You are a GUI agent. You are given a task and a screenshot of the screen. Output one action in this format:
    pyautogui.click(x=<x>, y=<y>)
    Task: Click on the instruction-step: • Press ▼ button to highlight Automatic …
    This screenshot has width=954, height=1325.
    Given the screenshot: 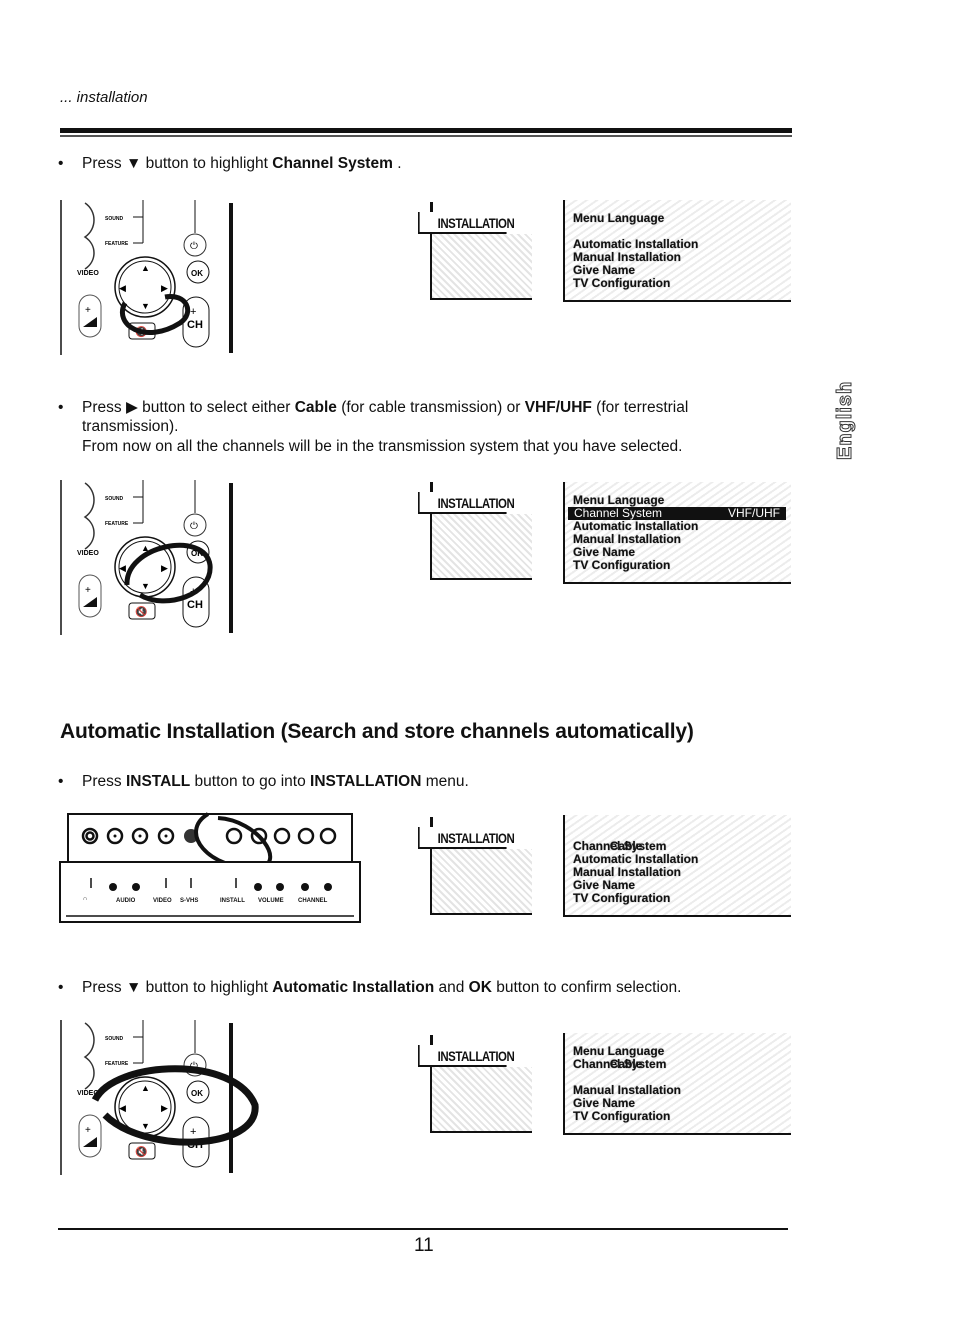 What is the action you would take?
    pyautogui.click(x=420, y=987)
    